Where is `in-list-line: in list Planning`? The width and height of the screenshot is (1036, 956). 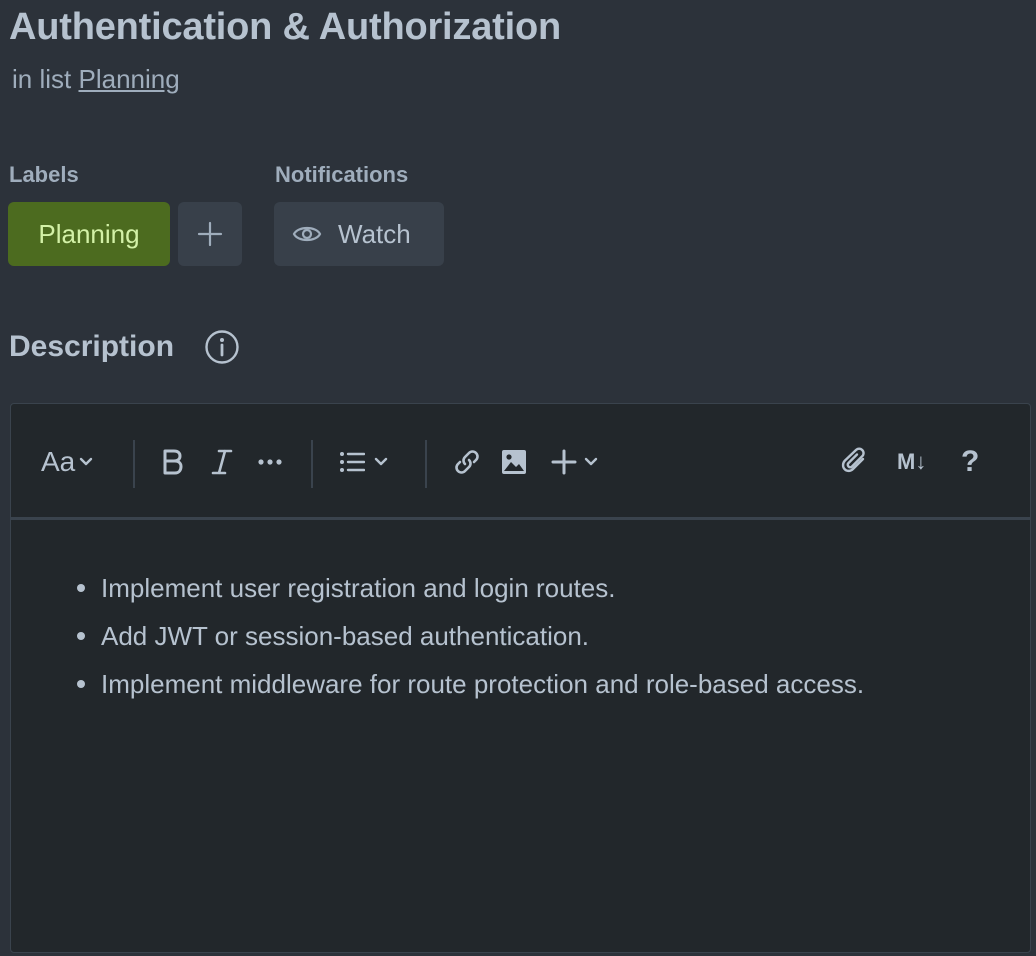 in-list-line: in list Planning is located at coordinates (96, 79).